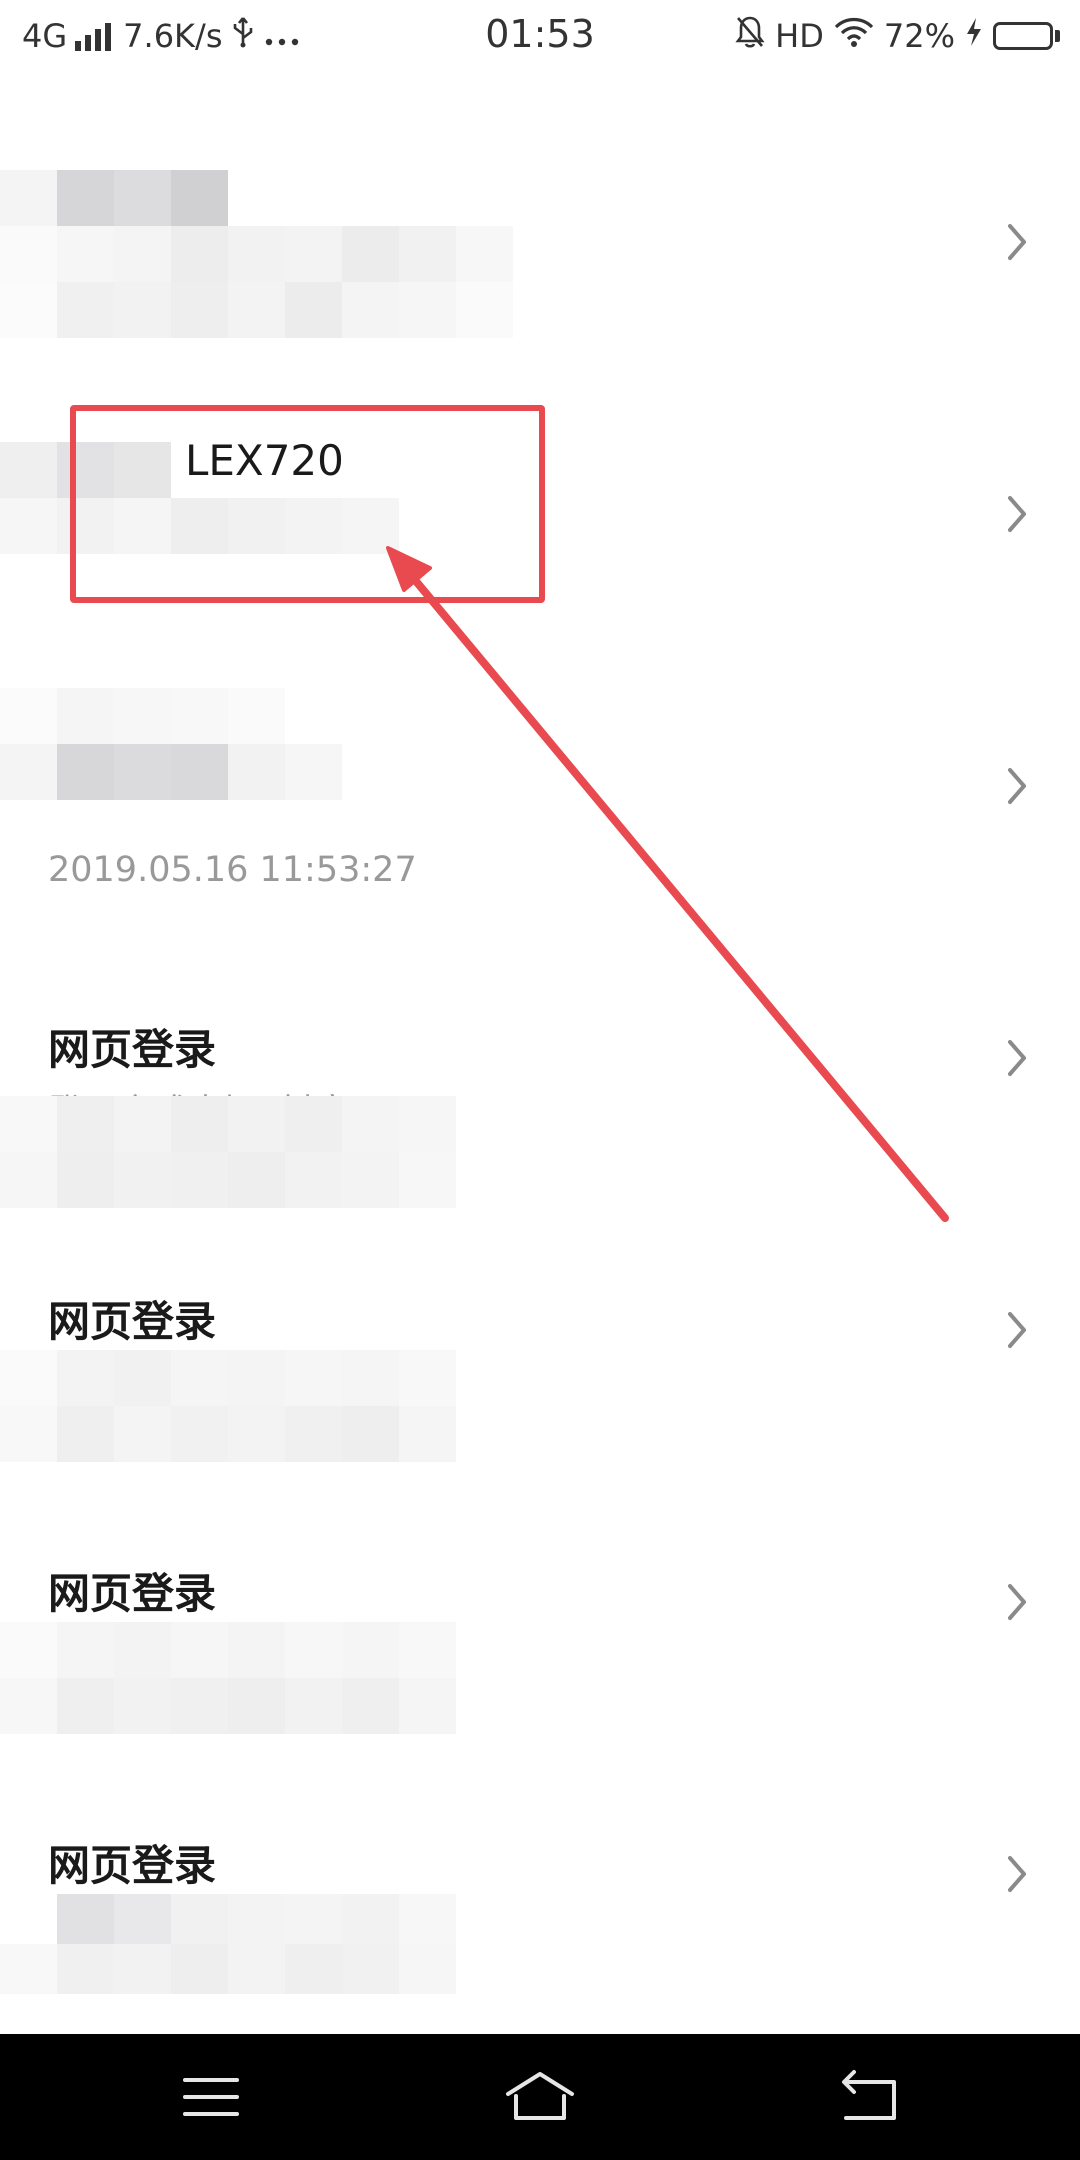 Image resolution: width=1080 pixels, height=2160 pixels. Describe the element at coordinates (854, 36) in the screenshot. I see `wifi-icon` at that location.